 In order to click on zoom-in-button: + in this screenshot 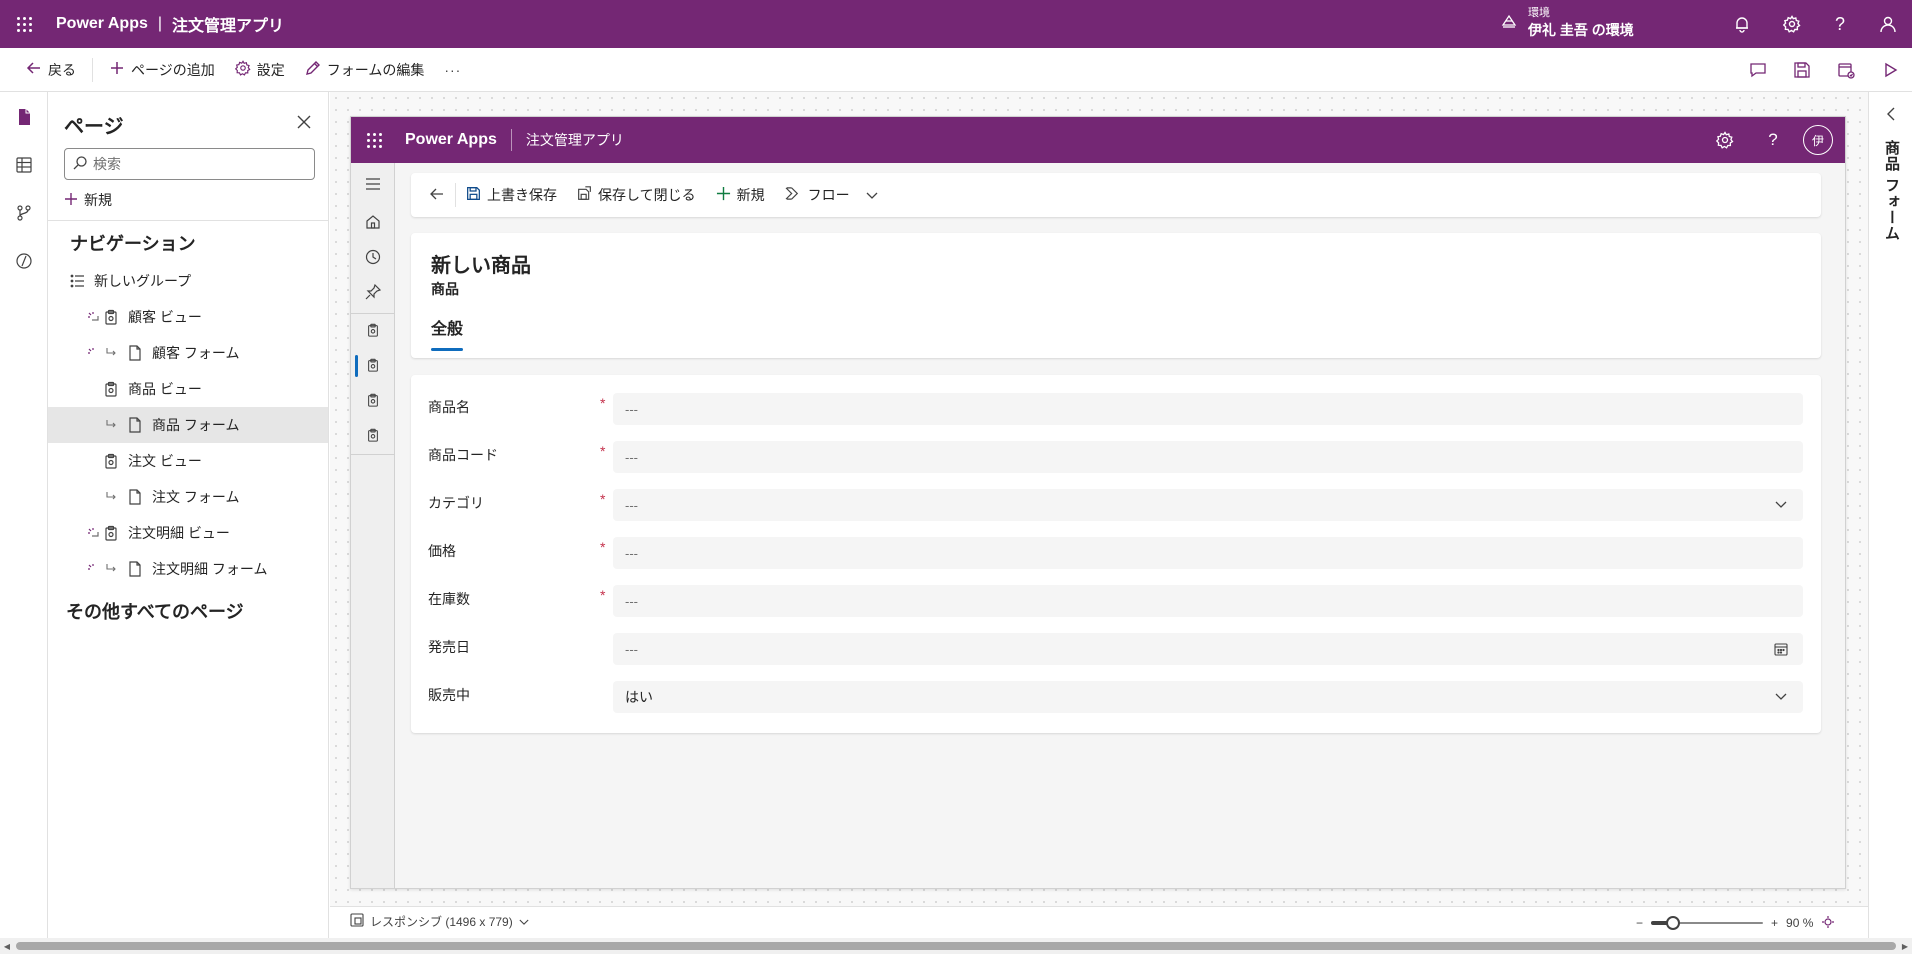, I will do `click(1774, 923)`.